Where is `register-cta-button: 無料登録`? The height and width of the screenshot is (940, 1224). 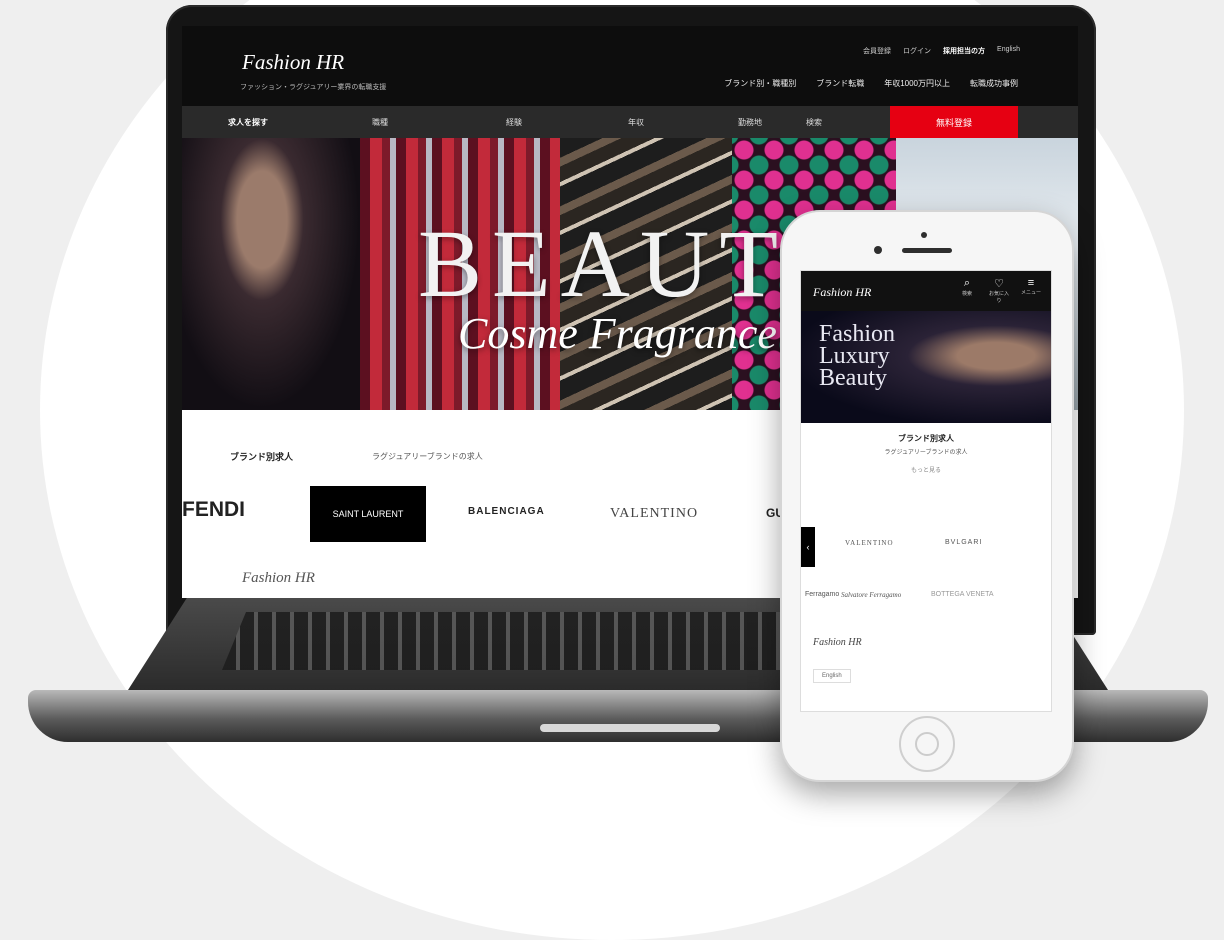 register-cta-button: 無料登録 is located at coordinates (954, 122).